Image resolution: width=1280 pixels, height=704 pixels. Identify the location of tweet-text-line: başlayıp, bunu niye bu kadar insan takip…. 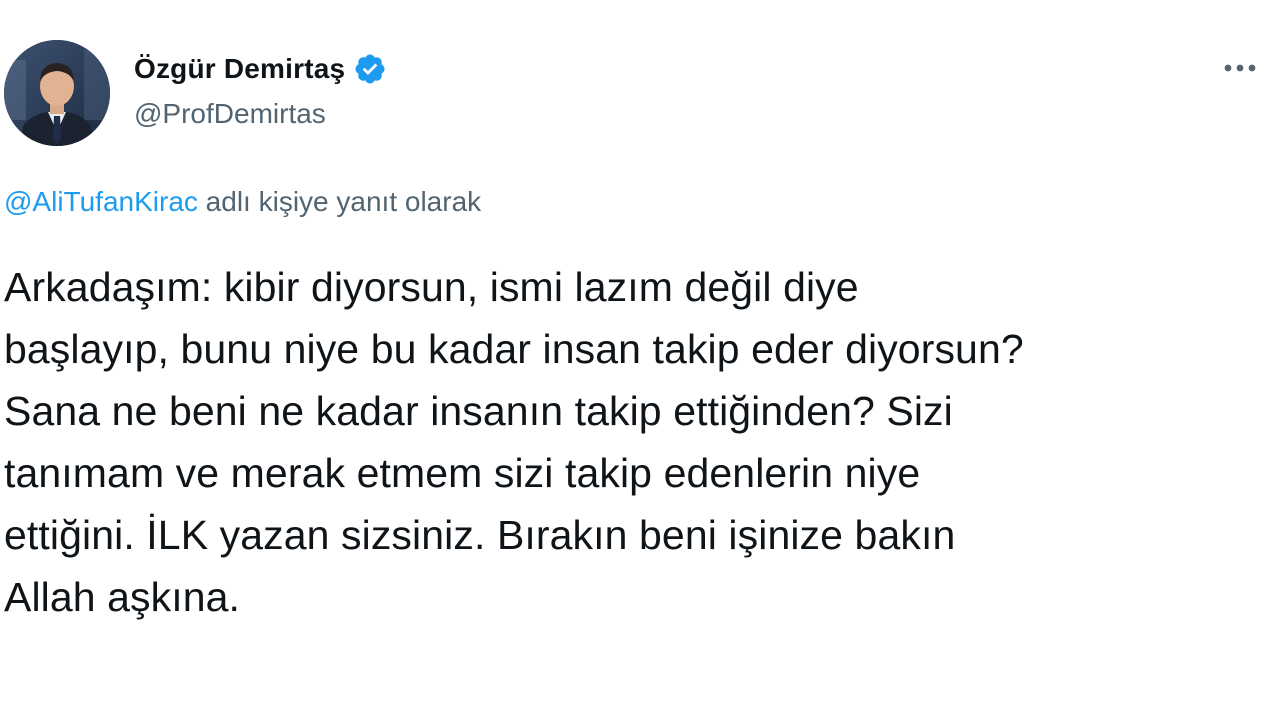
(514, 349).